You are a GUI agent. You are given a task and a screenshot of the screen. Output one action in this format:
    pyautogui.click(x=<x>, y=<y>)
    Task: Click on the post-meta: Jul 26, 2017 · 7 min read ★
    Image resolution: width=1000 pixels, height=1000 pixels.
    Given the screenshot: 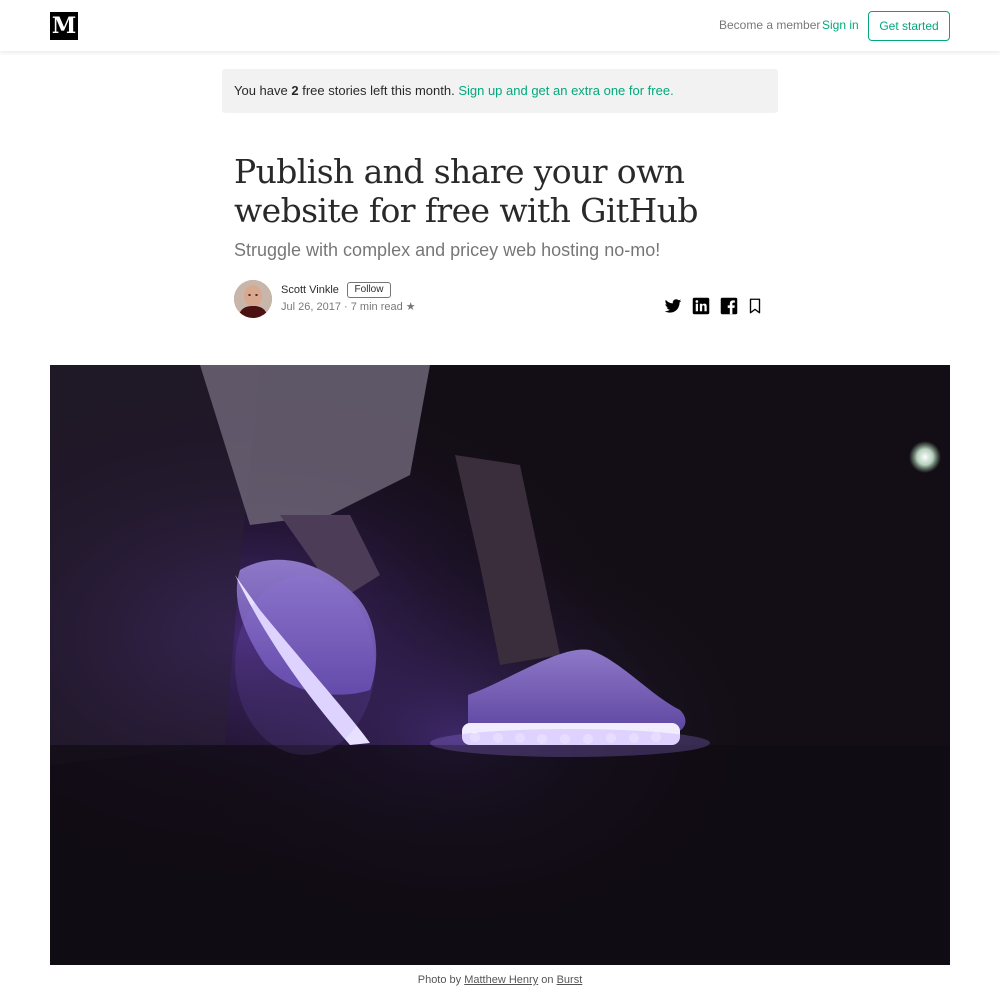 What is the action you would take?
    pyautogui.click(x=348, y=307)
    